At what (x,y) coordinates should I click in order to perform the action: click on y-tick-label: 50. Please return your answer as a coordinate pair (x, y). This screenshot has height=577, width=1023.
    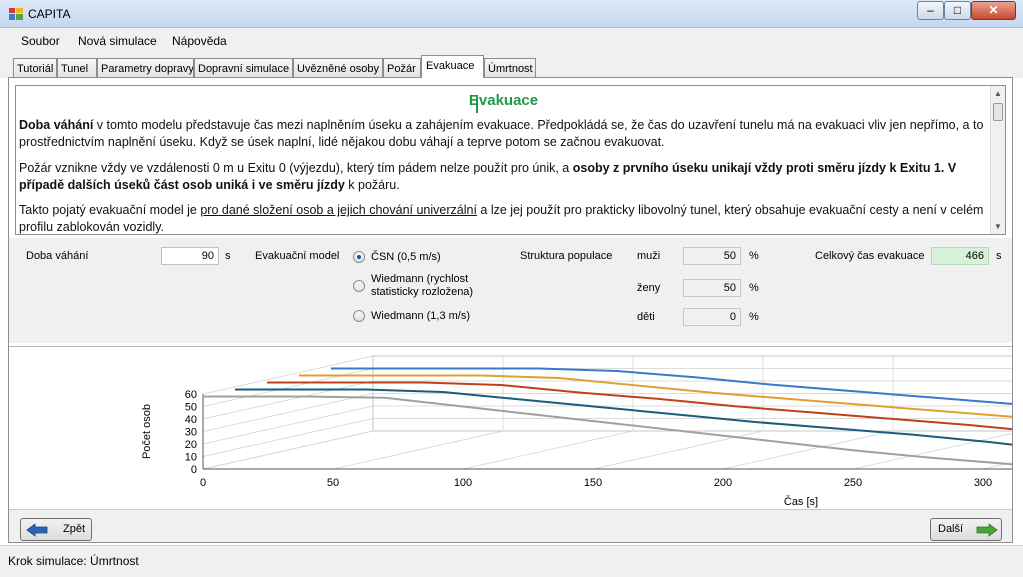
    Looking at the image, I should click on (191, 408).